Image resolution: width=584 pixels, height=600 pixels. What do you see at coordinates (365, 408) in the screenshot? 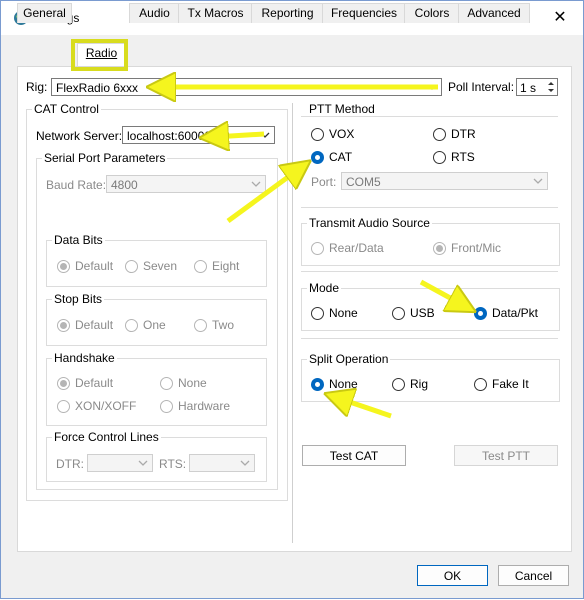
I see `arrow-to-split-none` at bounding box center [365, 408].